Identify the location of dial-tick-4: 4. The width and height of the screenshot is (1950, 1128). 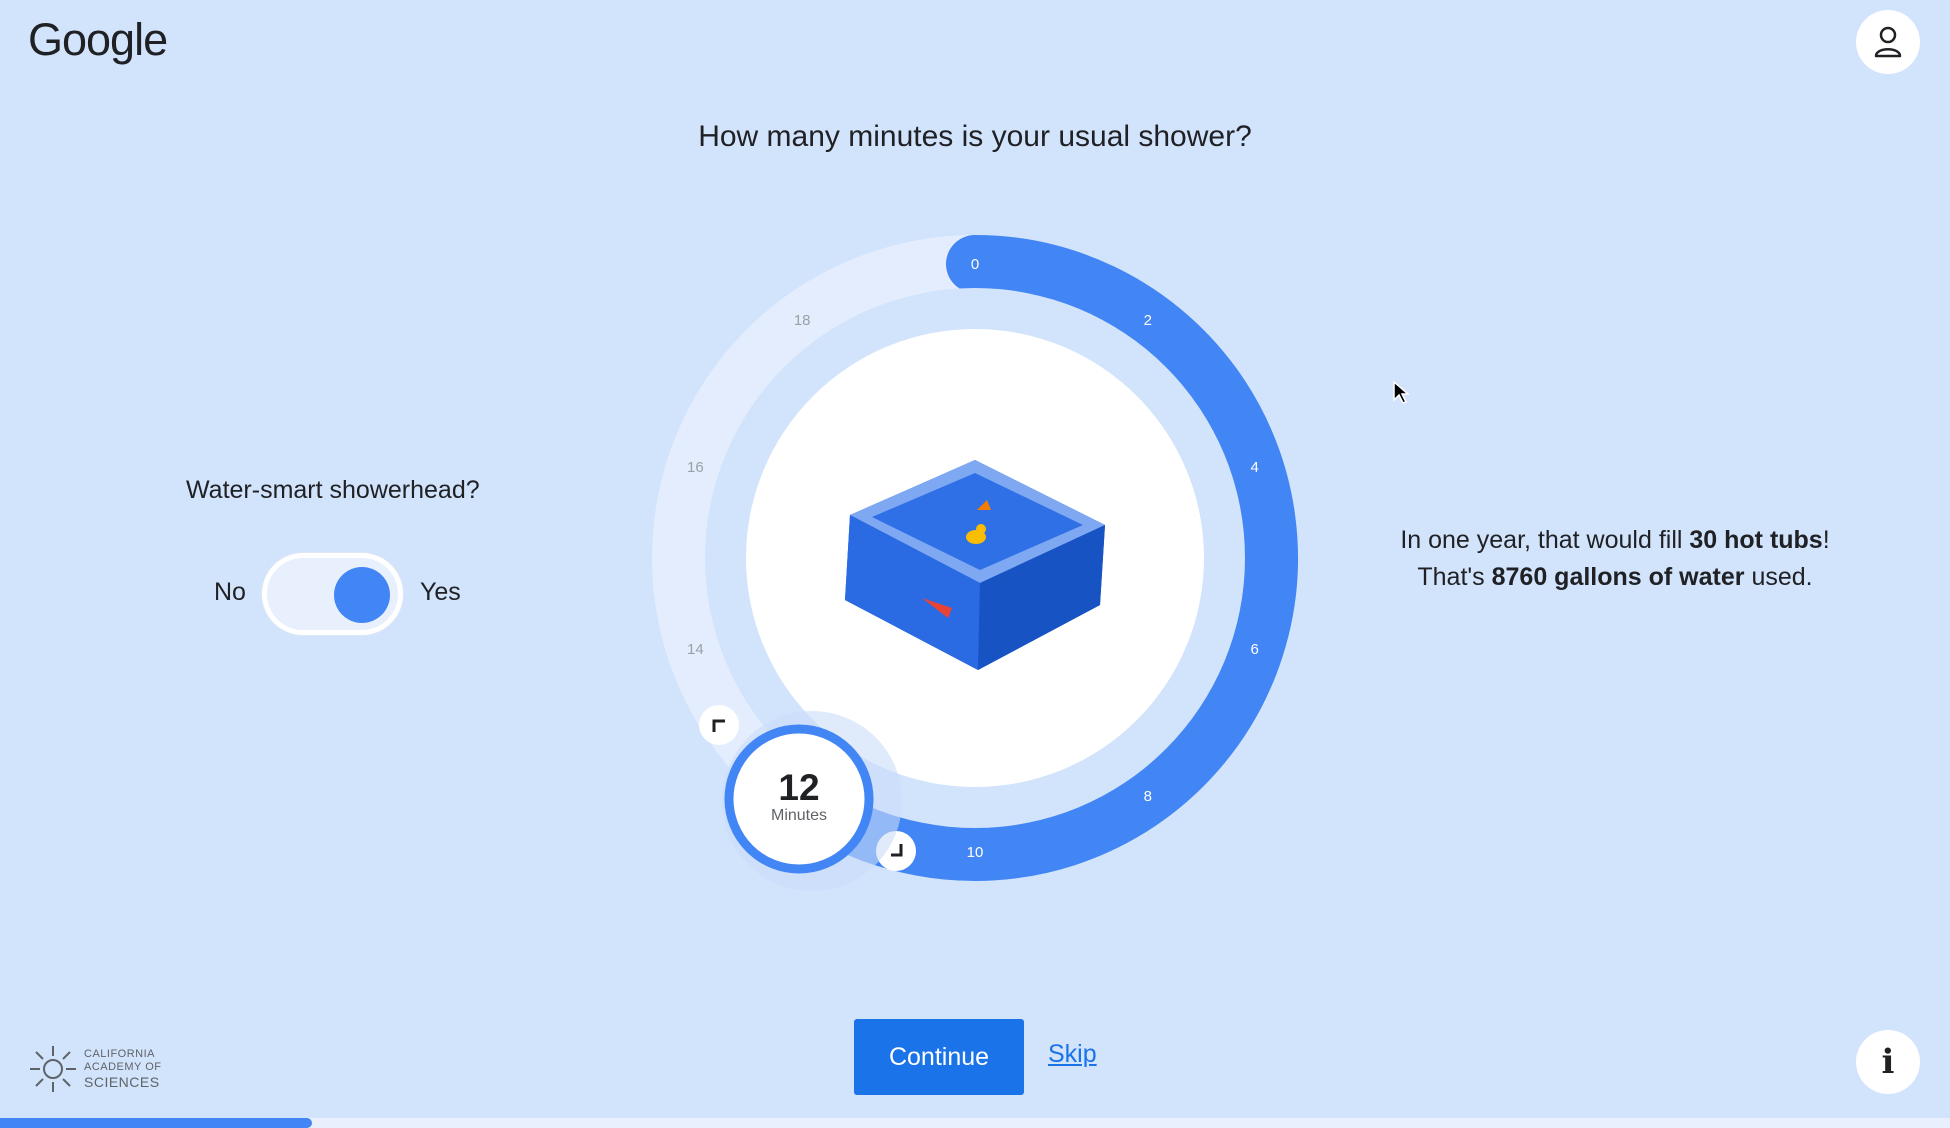
(1254, 467).